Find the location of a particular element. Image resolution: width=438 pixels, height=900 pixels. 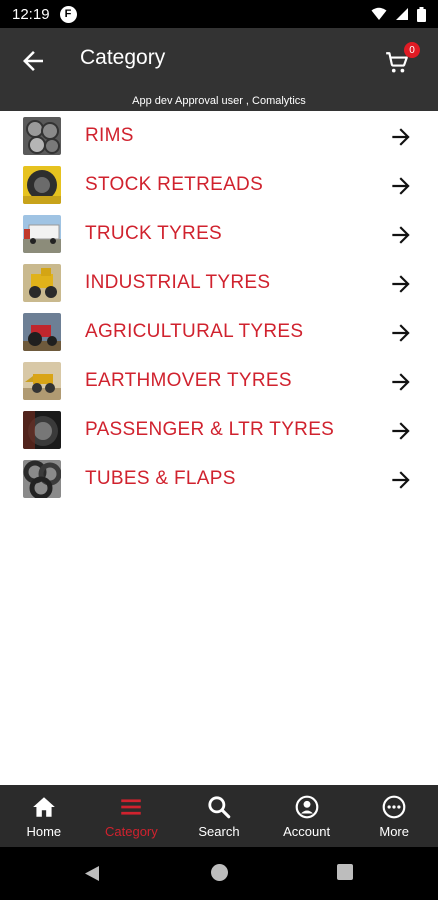

cart-button: 0 is located at coordinates (402, 60).